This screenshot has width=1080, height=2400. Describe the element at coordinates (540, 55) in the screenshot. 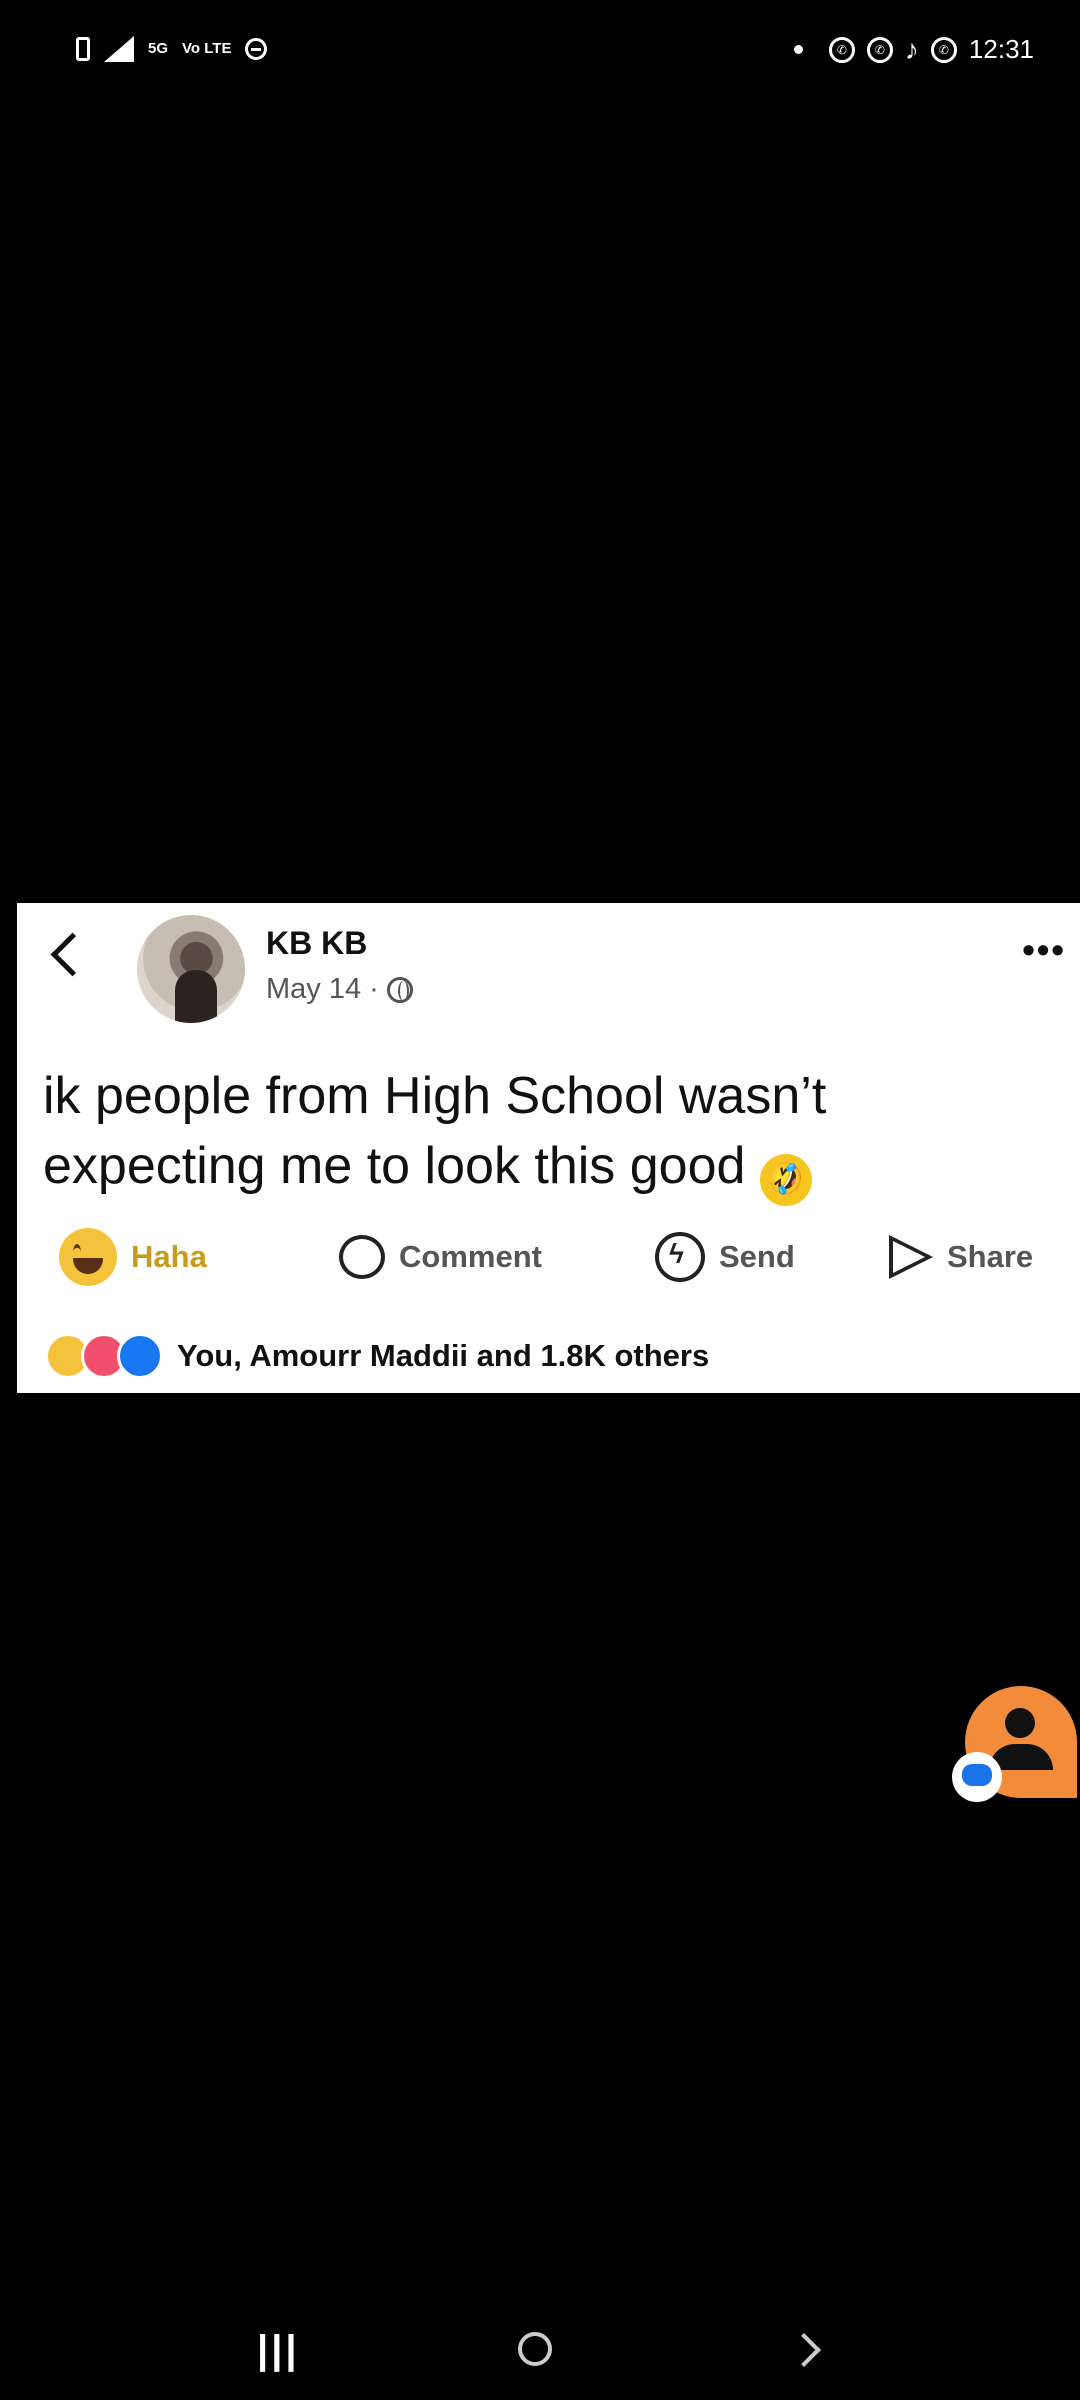

I see `status-bar: 5G Vo LTE ✆ ✆ ♪ ✆ 12:31` at that location.